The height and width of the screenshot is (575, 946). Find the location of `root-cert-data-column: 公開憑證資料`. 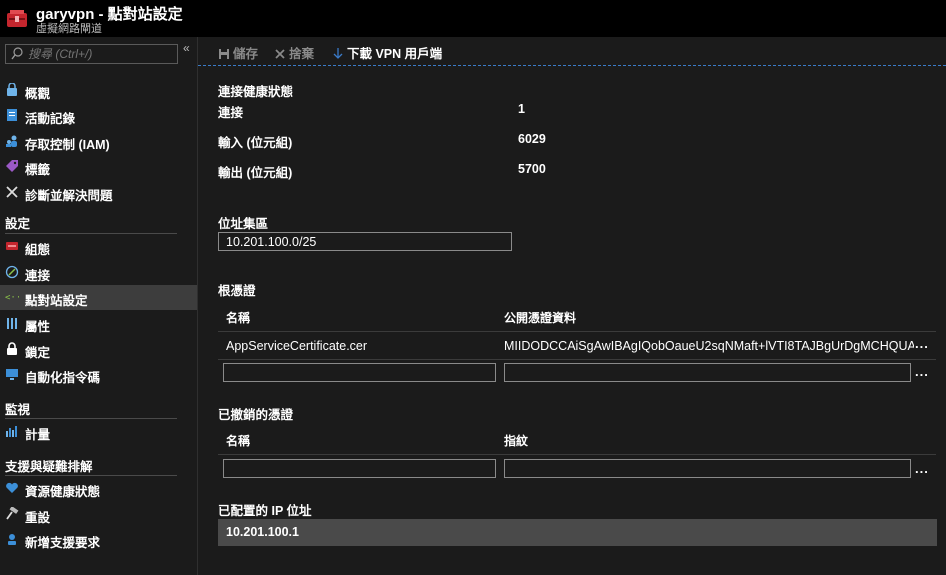

root-cert-data-column: 公開憑證資料 is located at coordinates (540, 318).